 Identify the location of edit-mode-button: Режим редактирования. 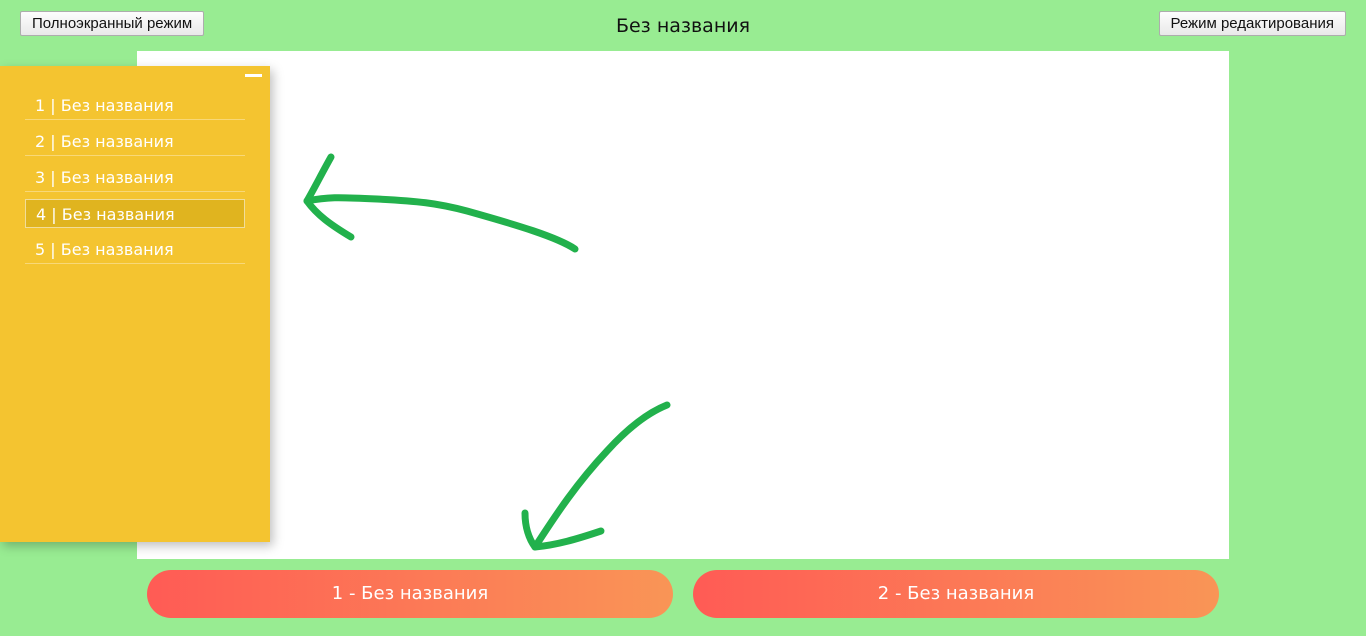
(1252, 23).